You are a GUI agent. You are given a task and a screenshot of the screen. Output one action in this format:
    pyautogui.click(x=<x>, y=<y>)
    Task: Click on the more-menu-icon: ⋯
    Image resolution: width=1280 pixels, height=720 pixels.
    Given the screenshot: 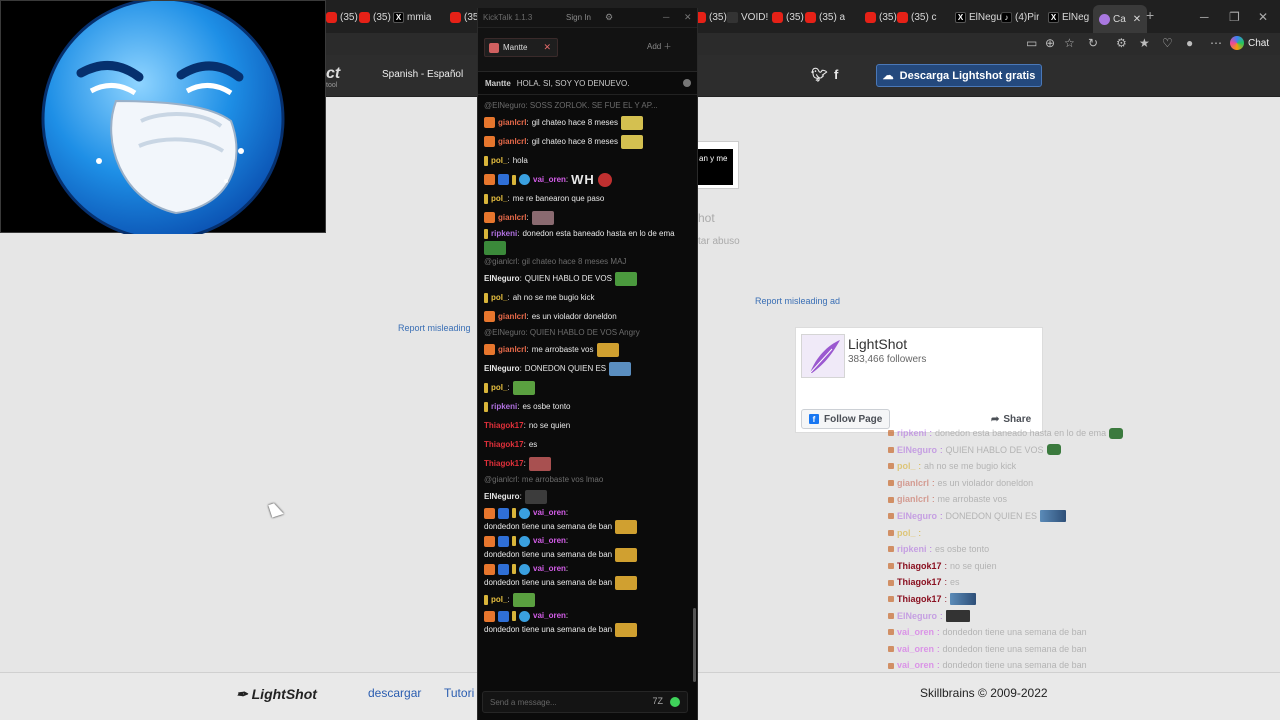 What is the action you would take?
    pyautogui.click(x=1216, y=43)
    